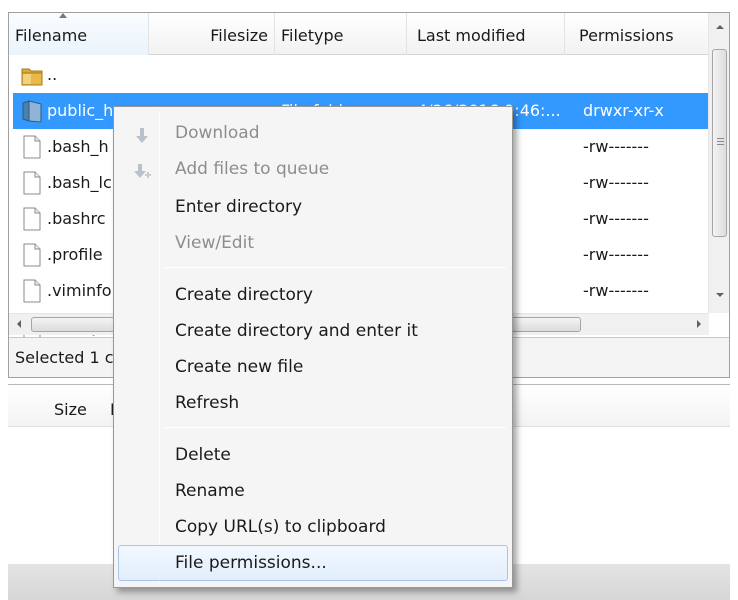 The width and height of the screenshot is (738, 600). I want to click on file-row: .., so click(361, 75).